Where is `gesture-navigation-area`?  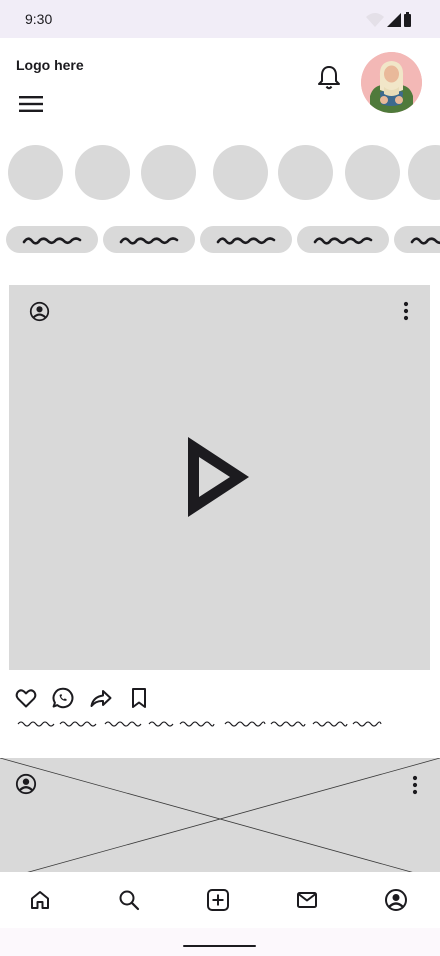
gesture-navigation-area is located at coordinates (220, 942).